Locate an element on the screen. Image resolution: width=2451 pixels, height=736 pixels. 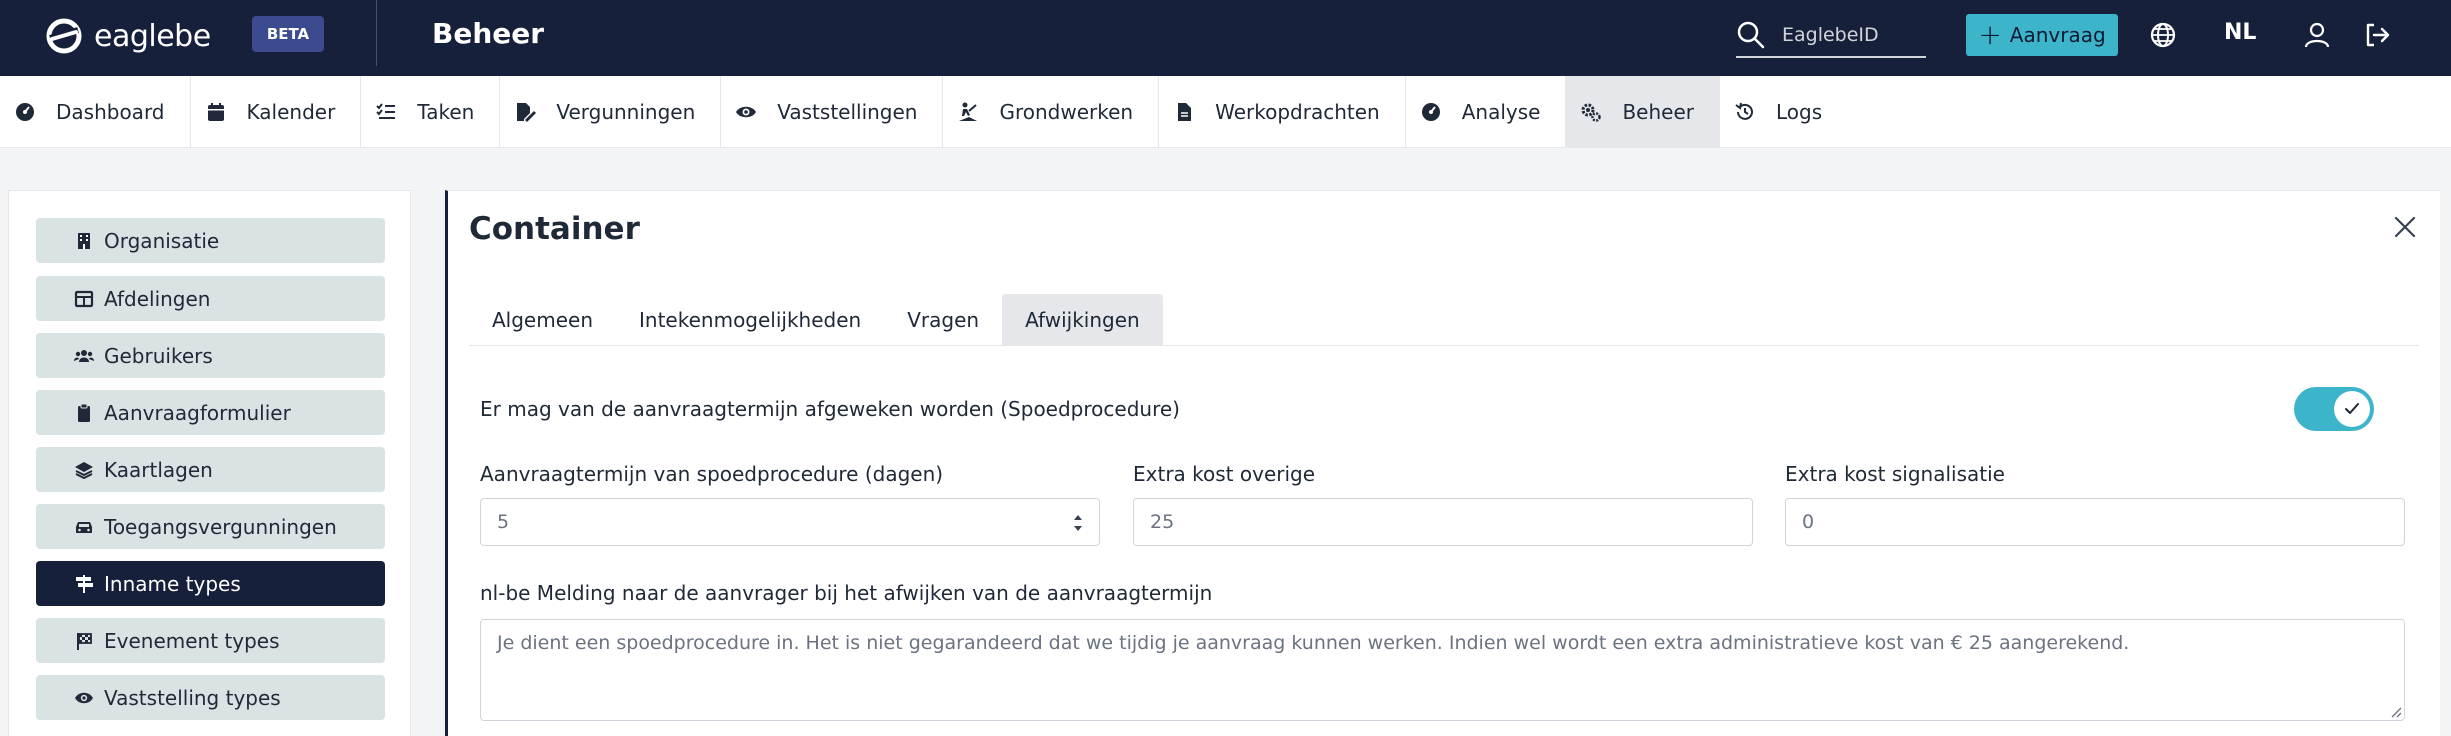
number-stepper-icon is located at coordinates (1078, 523).